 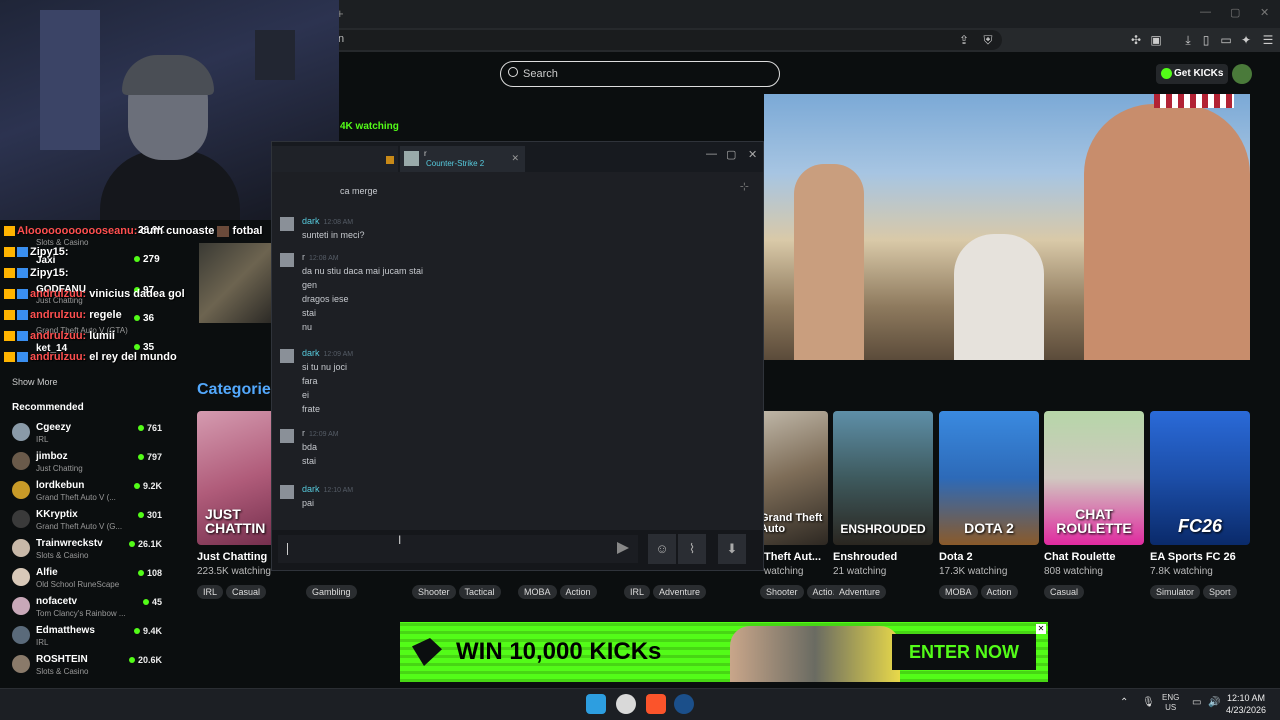 I want to click on send-icon, so click(x=623, y=548).